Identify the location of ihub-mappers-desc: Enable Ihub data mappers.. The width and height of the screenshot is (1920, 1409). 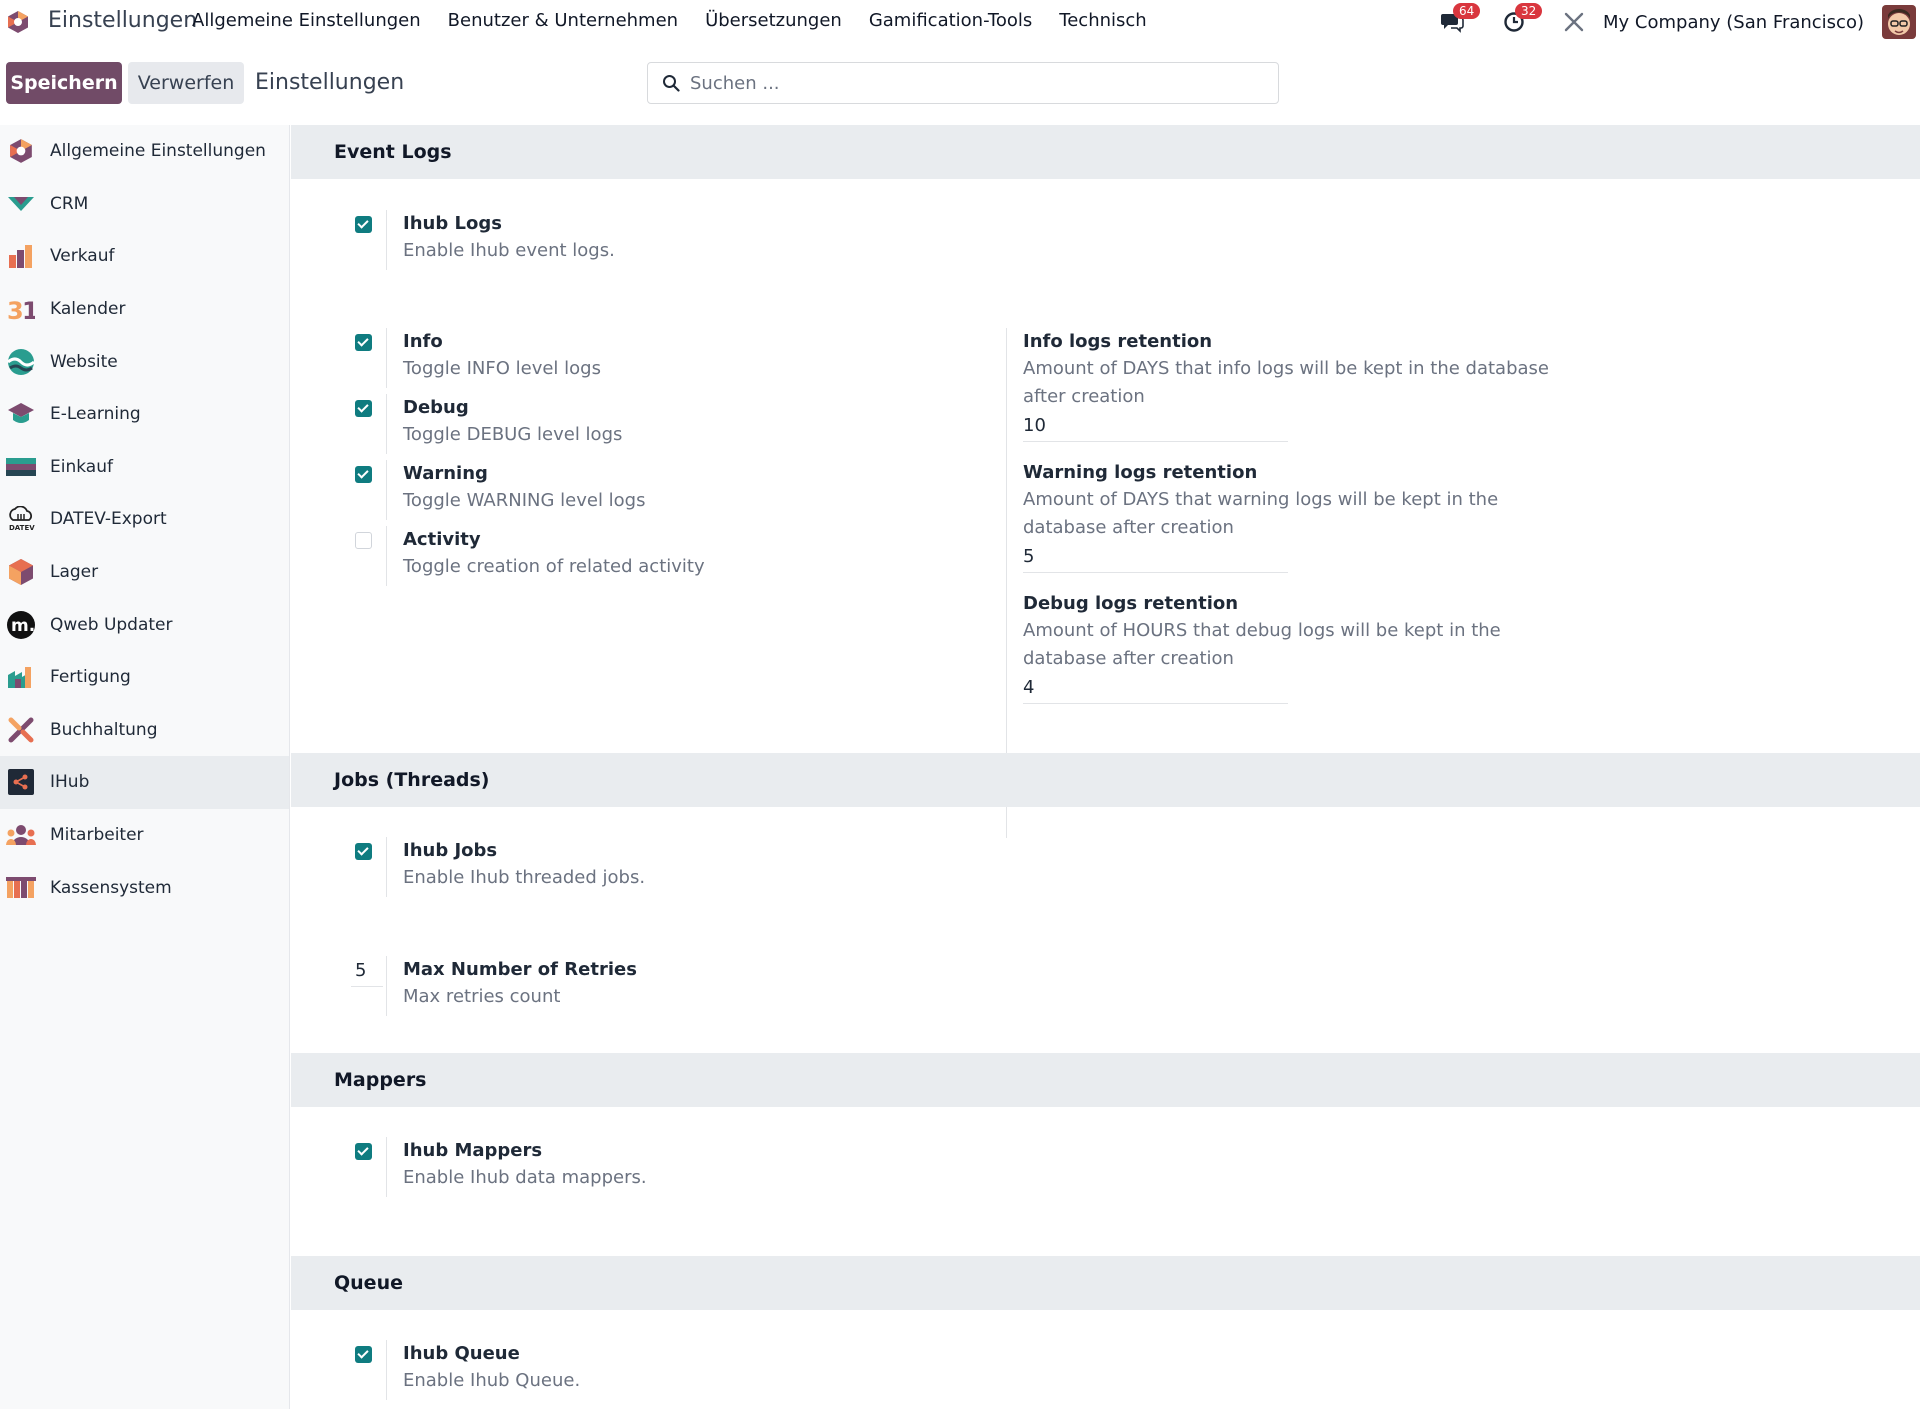
(525, 1177).